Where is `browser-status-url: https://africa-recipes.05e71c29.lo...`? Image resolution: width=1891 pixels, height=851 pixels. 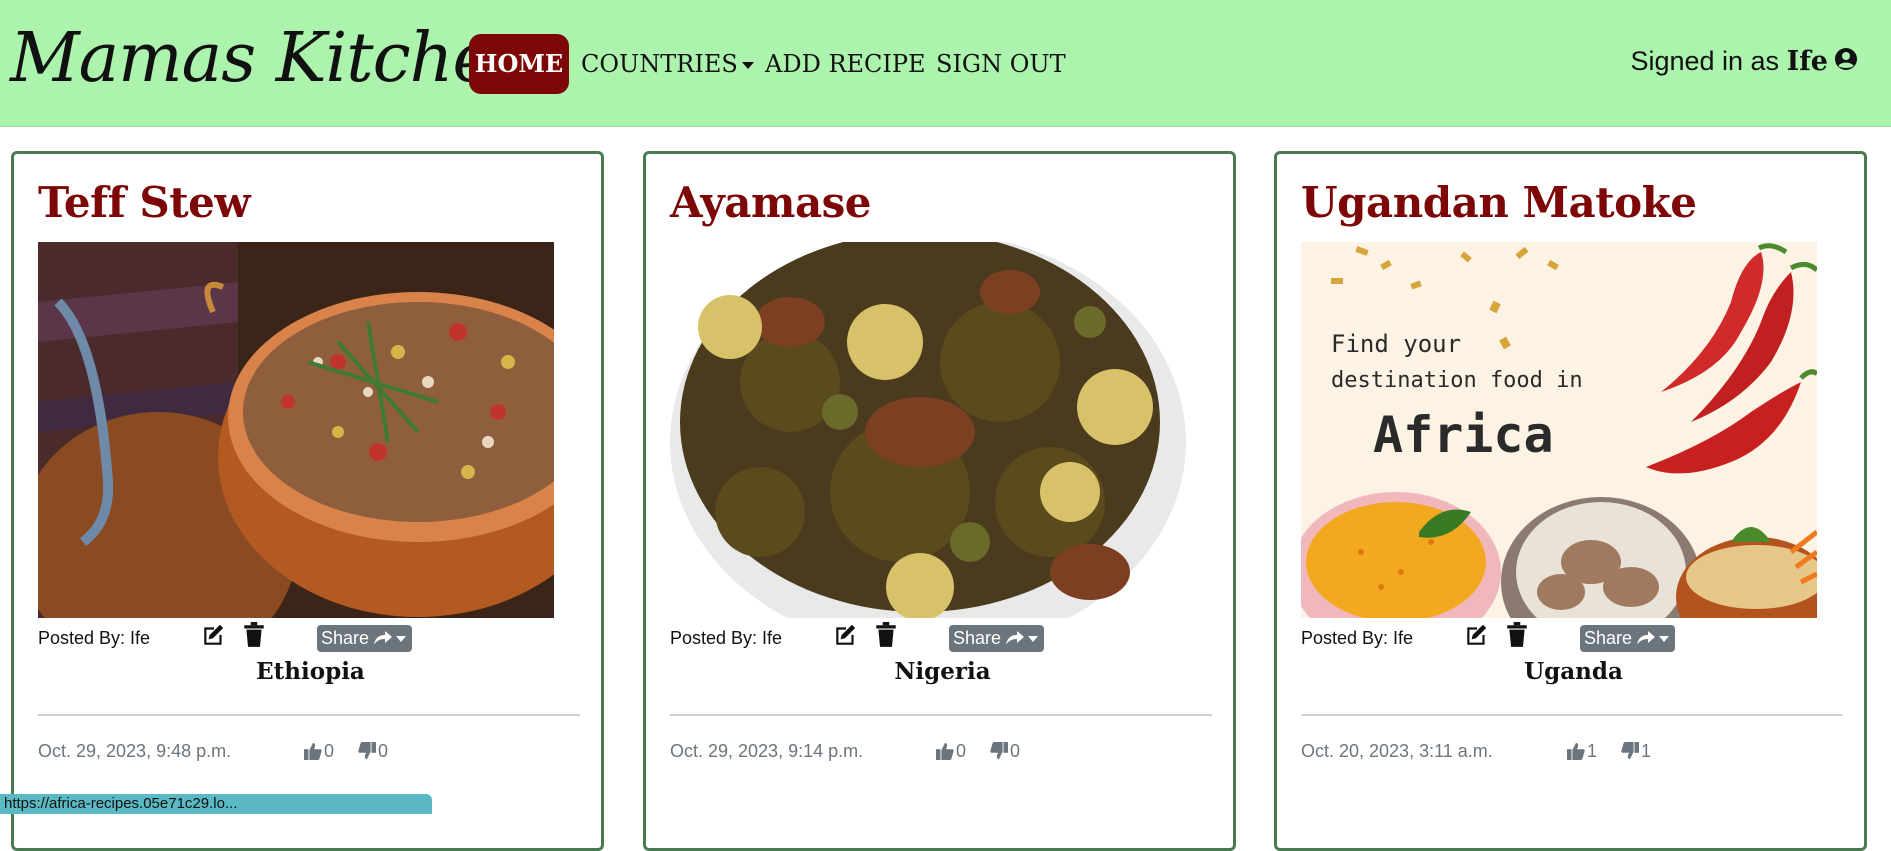 browser-status-url: https://africa-recipes.05e71c29.lo... is located at coordinates (216, 804).